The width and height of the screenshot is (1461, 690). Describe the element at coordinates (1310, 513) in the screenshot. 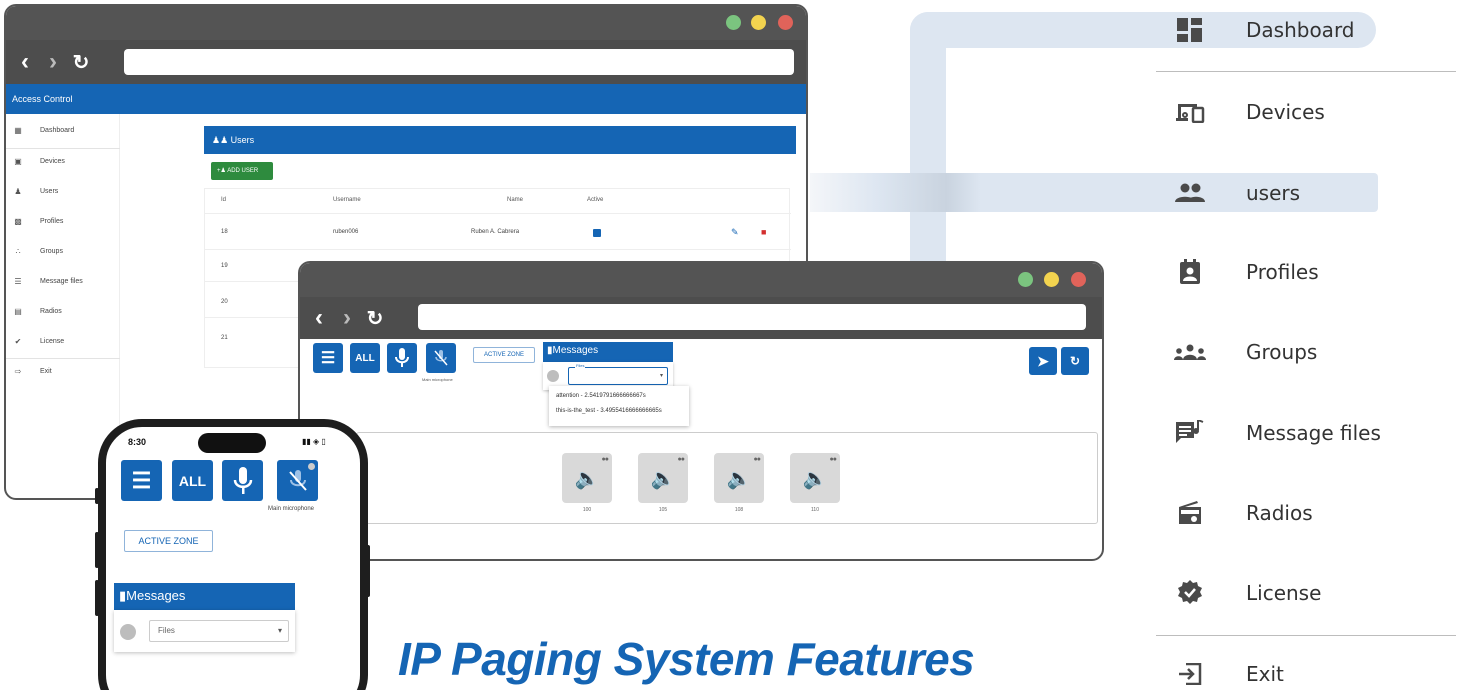

I see `menu-item-radios: Radios` at that location.